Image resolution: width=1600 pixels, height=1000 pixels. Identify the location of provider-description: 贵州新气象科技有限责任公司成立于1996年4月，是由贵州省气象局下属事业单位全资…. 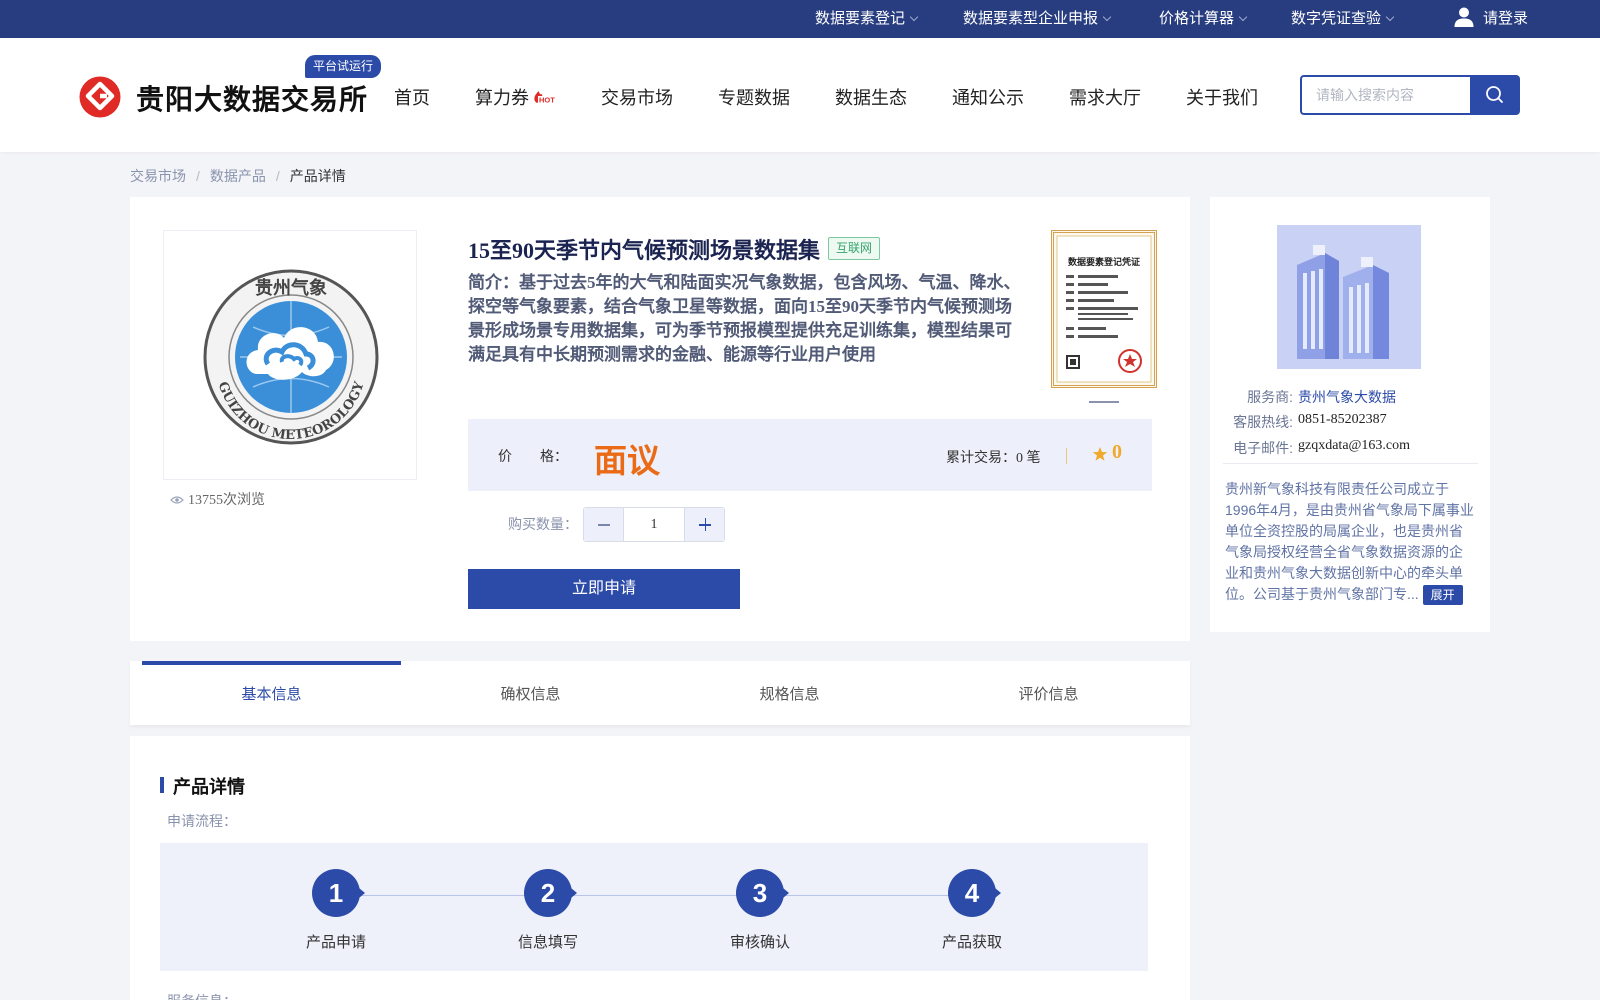
(1350, 542).